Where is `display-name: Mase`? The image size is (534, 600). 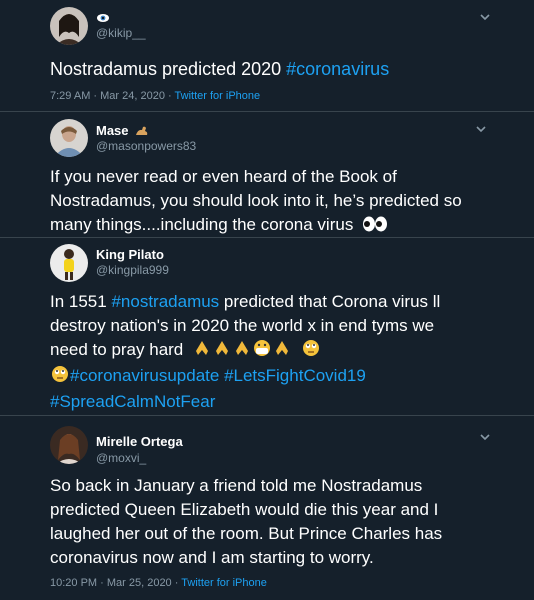 display-name: Mase is located at coordinates (122, 131).